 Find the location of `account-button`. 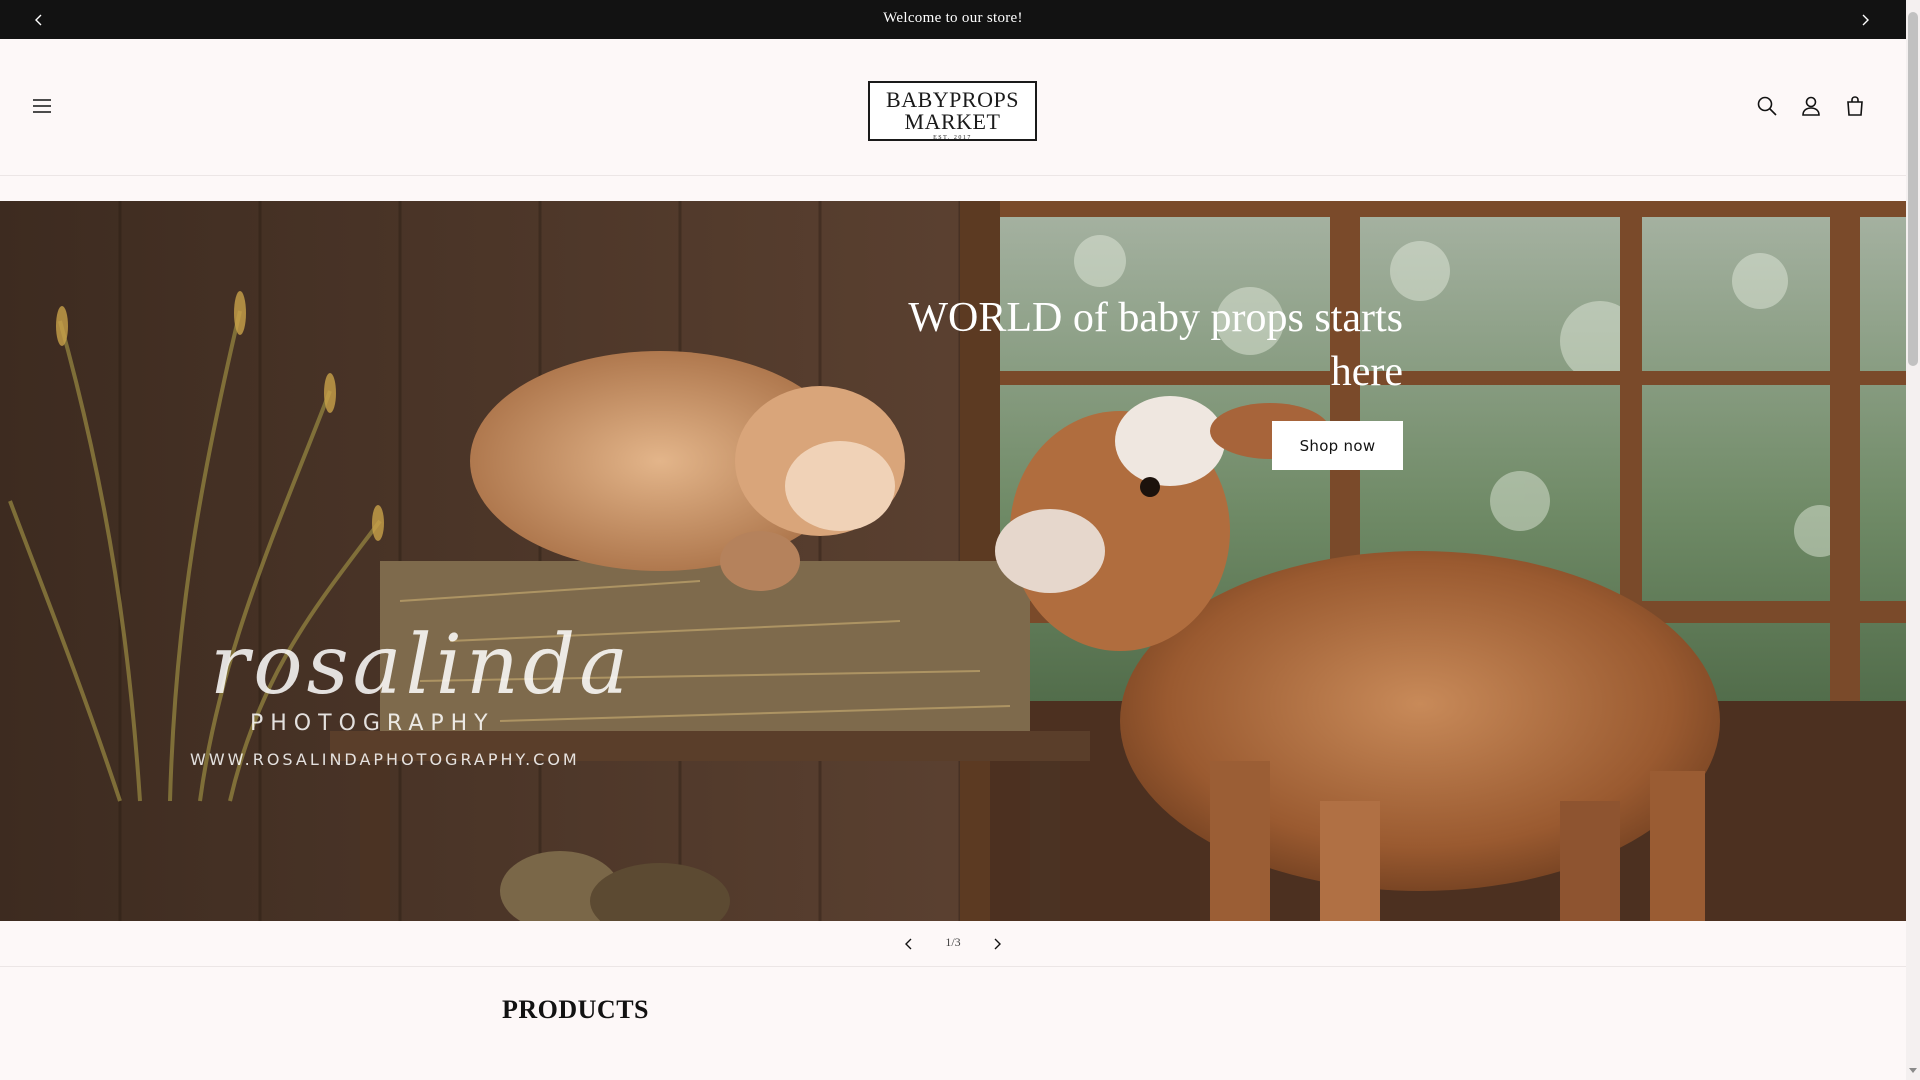

account-button is located at coordinates (1811, 106).